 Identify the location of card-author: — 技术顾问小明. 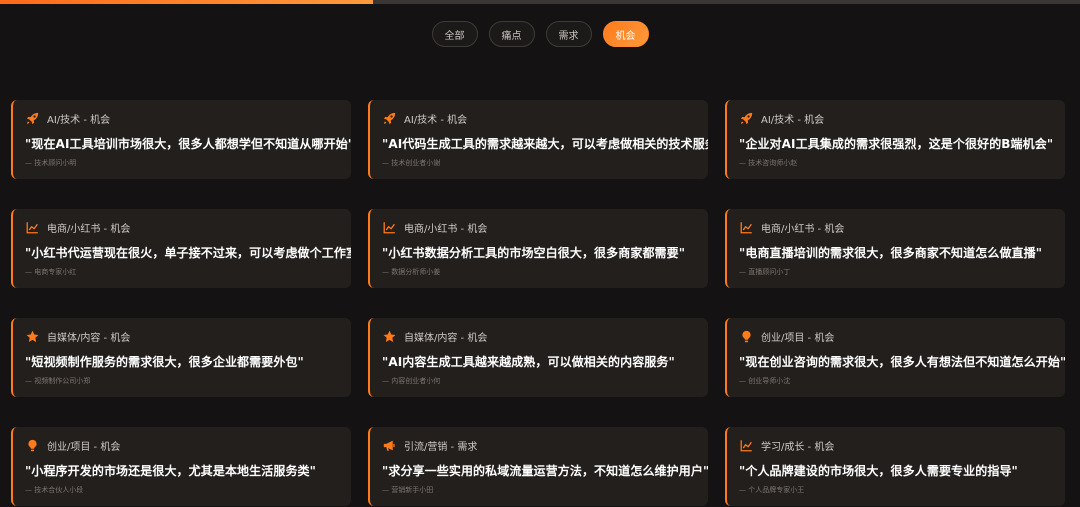
(51, 163).